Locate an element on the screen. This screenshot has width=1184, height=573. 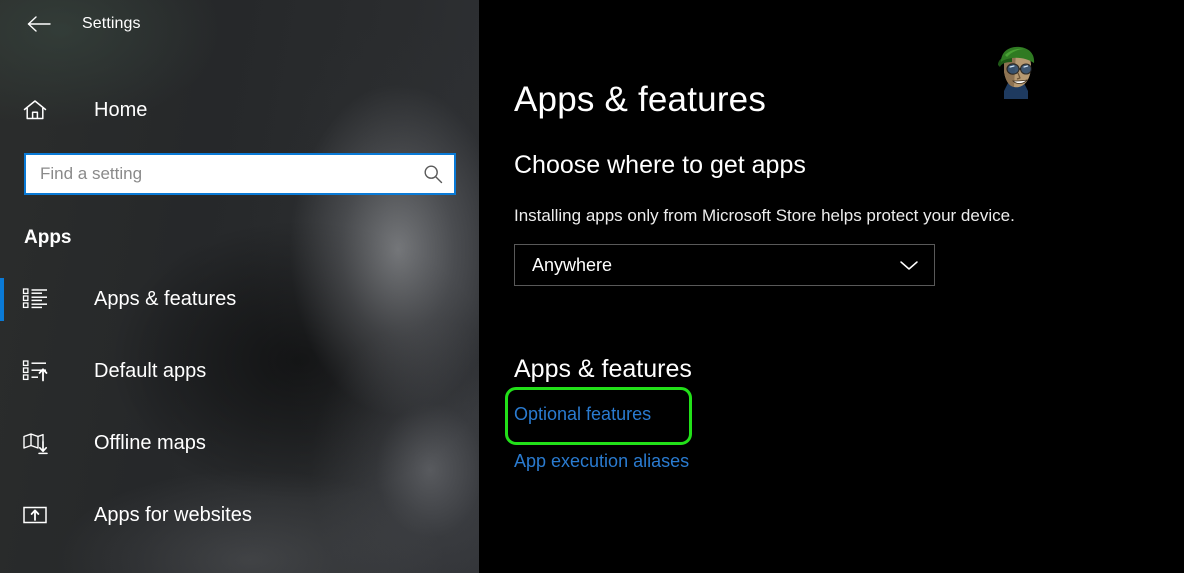
get-apps-from-dropdown: Anywhere is located at coordinates (724, 265).